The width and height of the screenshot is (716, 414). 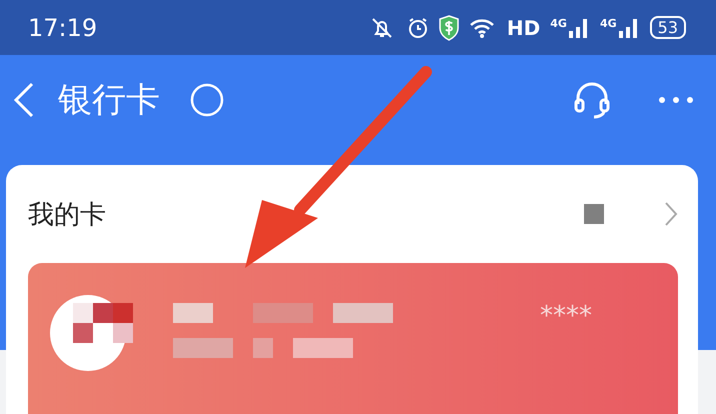 I want to click on battery-level: 53, so click(x=668, y=27).